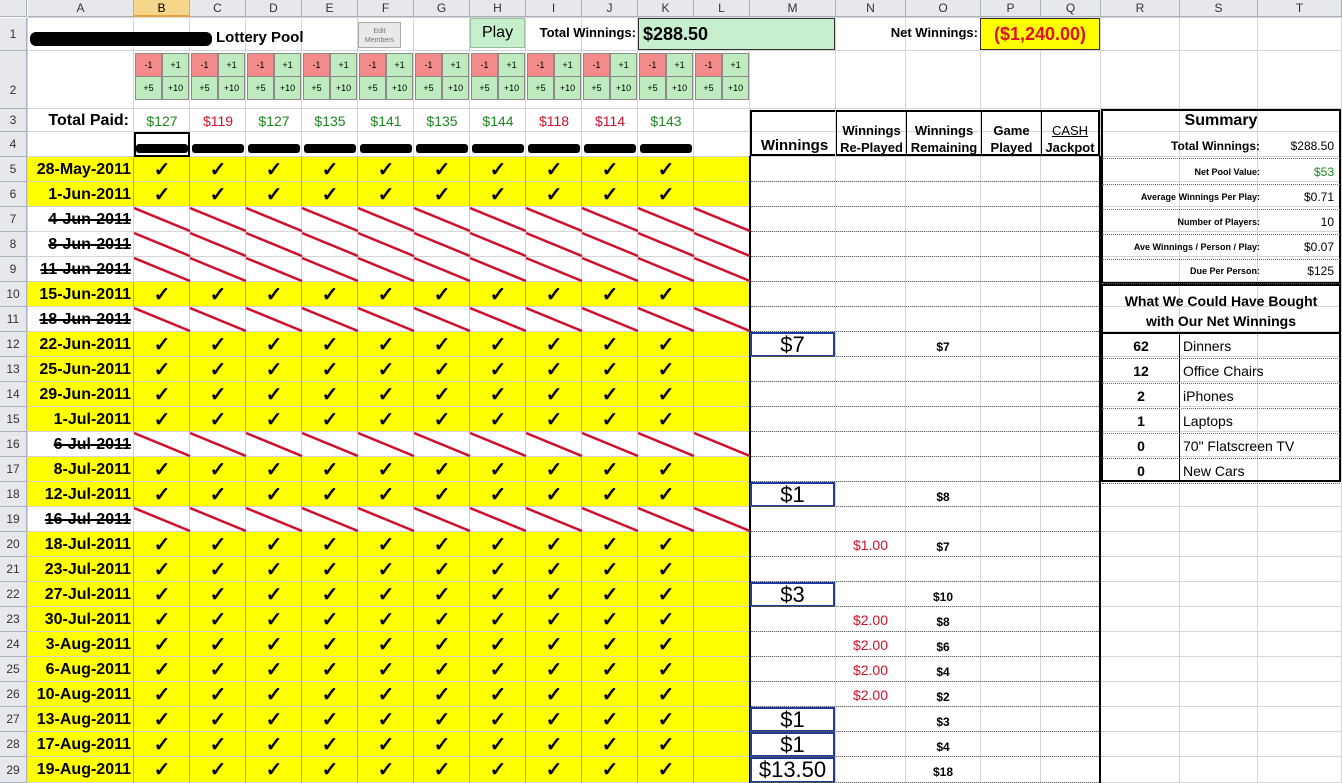 This screenshot has height=783, width=1342. Describe the element at coordinates (497, 33) in the screenshot. I see `play-button: Play` at that location.